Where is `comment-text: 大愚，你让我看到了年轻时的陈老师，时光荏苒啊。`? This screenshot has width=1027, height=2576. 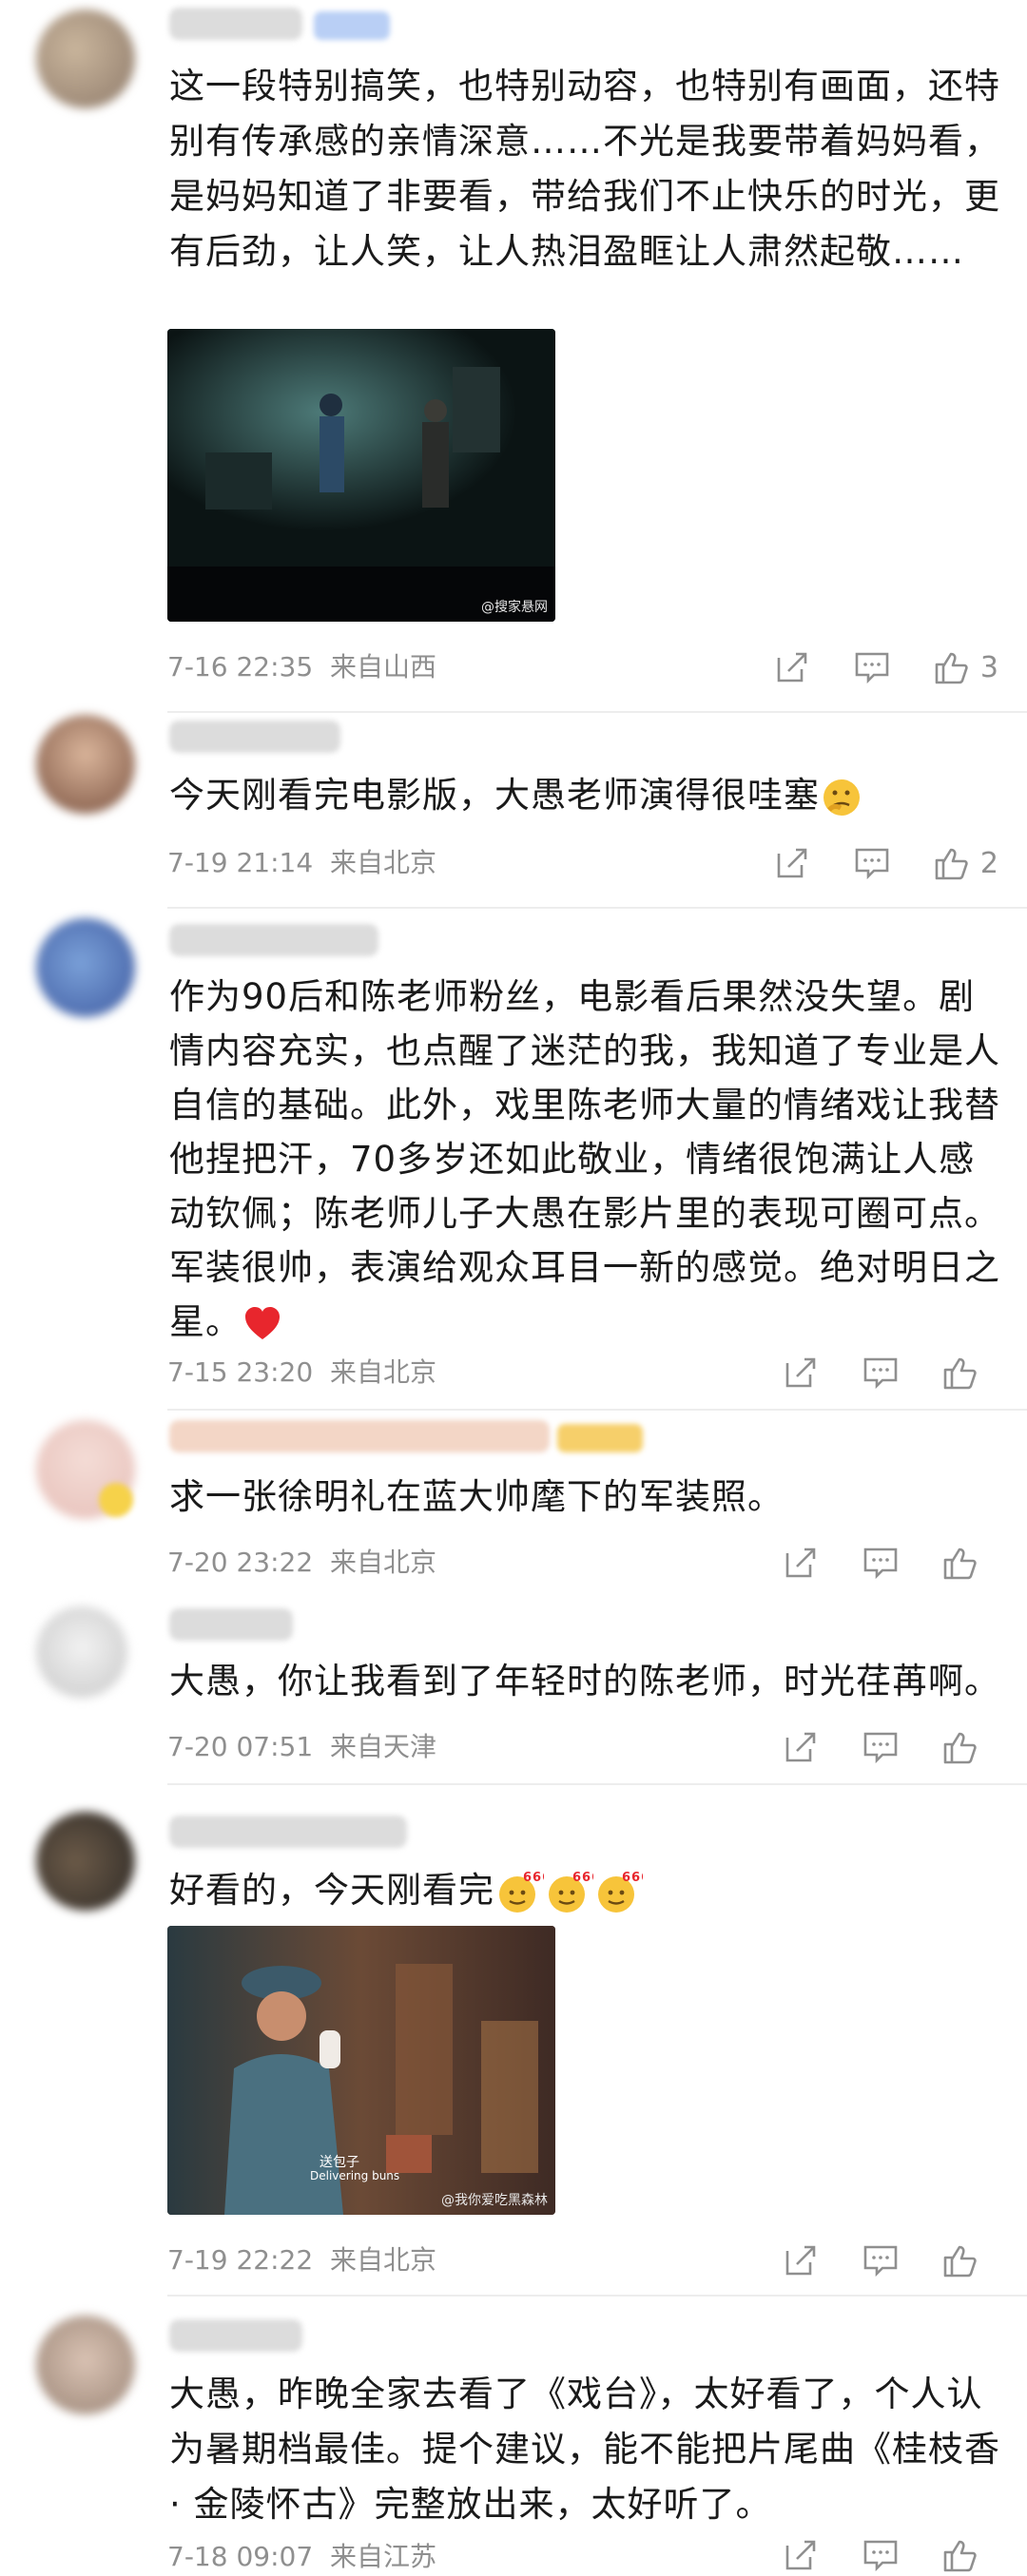 comment-text: 大愚，你让我看到了年轻时的陈老师，时光荏苒啊。 is located at coordinates (585, 1681).